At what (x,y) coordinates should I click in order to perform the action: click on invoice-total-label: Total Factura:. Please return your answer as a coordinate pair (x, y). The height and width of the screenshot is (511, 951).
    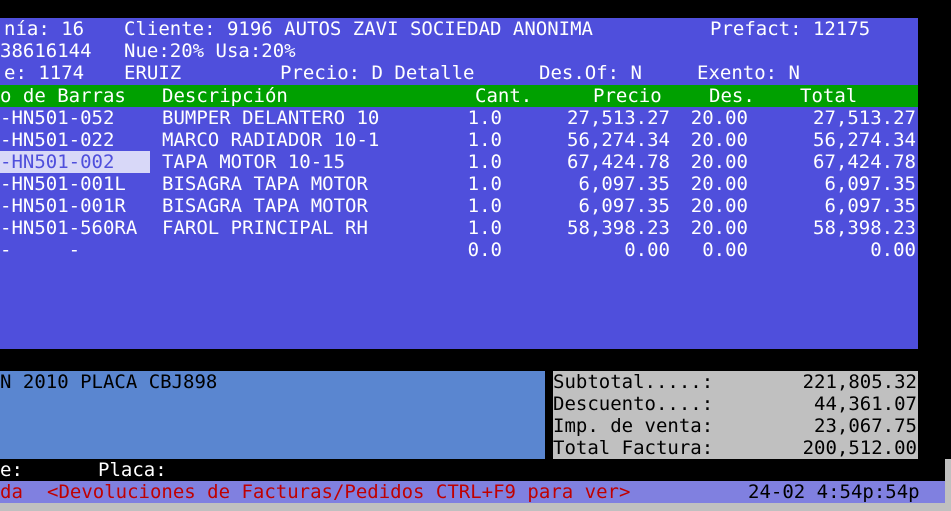
    Looking at the image, I should click on (633, 448).